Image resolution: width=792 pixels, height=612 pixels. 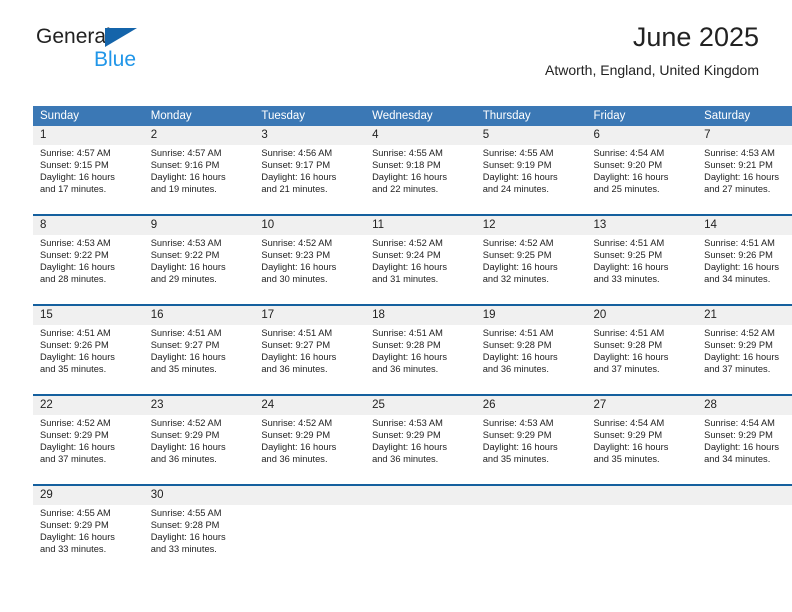 I want to click on sunset-text: Sunset: 9:24 PM, so click(x=406, y=254).